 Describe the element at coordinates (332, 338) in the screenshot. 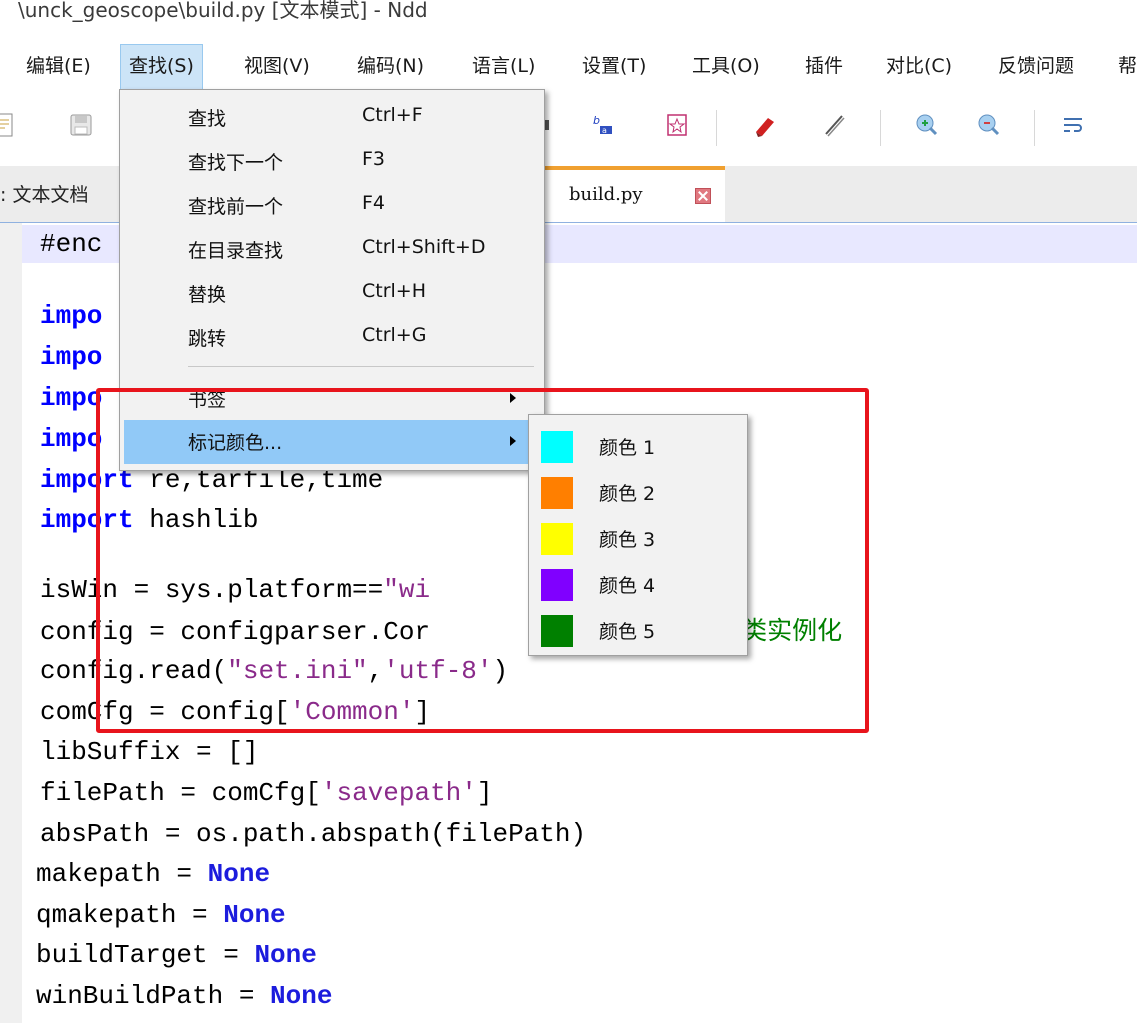

I see `menu-item-goto: 跳转 Ctrl+G` at that location.